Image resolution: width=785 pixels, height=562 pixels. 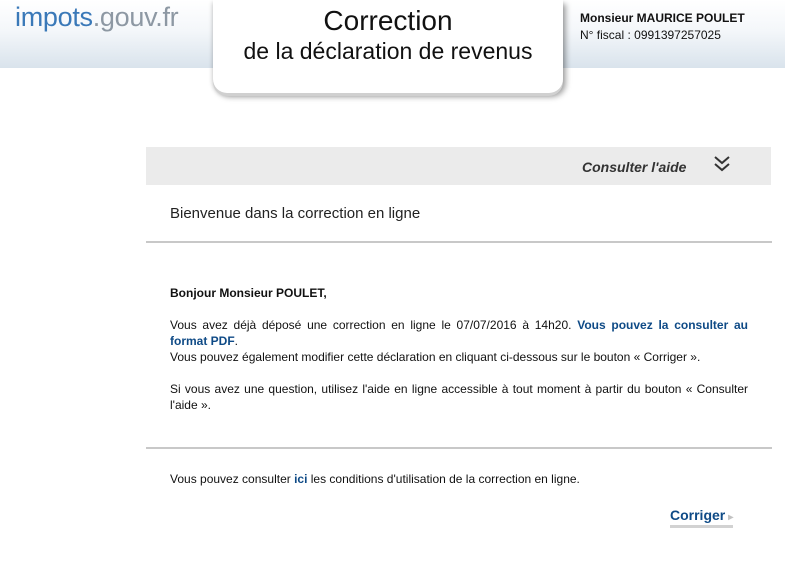 What do you see at coordinates (295, 213) in the screenshot?
I see `welcome-heading: Bienvenue dans la correction en ligne` at bounding box center [295, 213].